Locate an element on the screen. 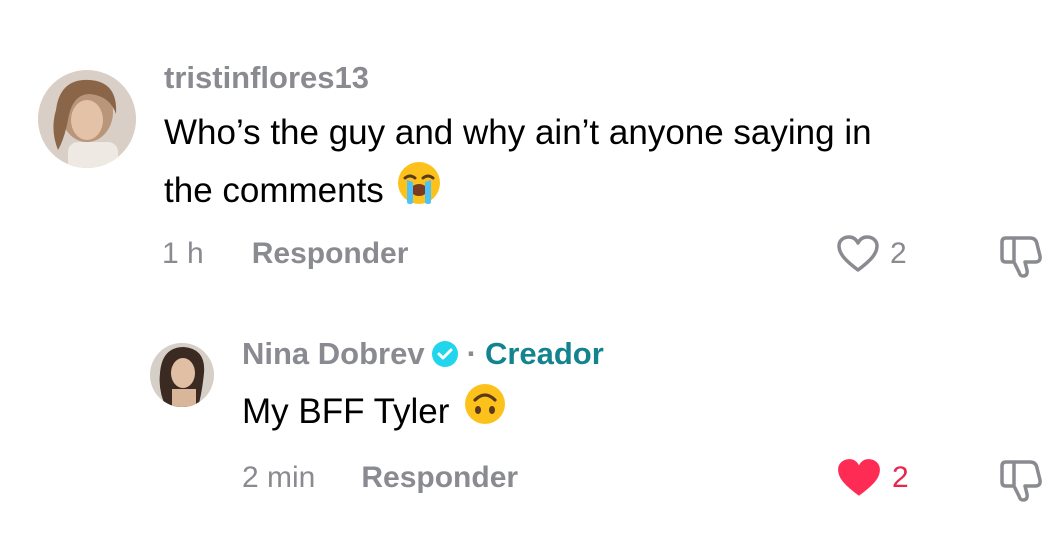 Image resolution: width=1060 pixels, height=534 pixels. comment-time: 1 h is located at coordinates (183, 253).